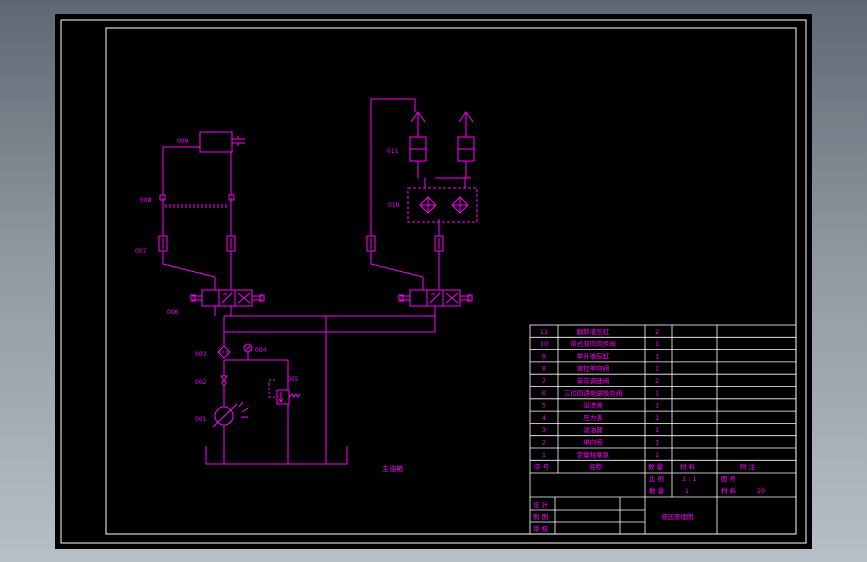 The height and width of the screenshot is (562, 867). Describe the element at coordinates (544, 430) in the screenshot. I see `row-no: 3` at that location.